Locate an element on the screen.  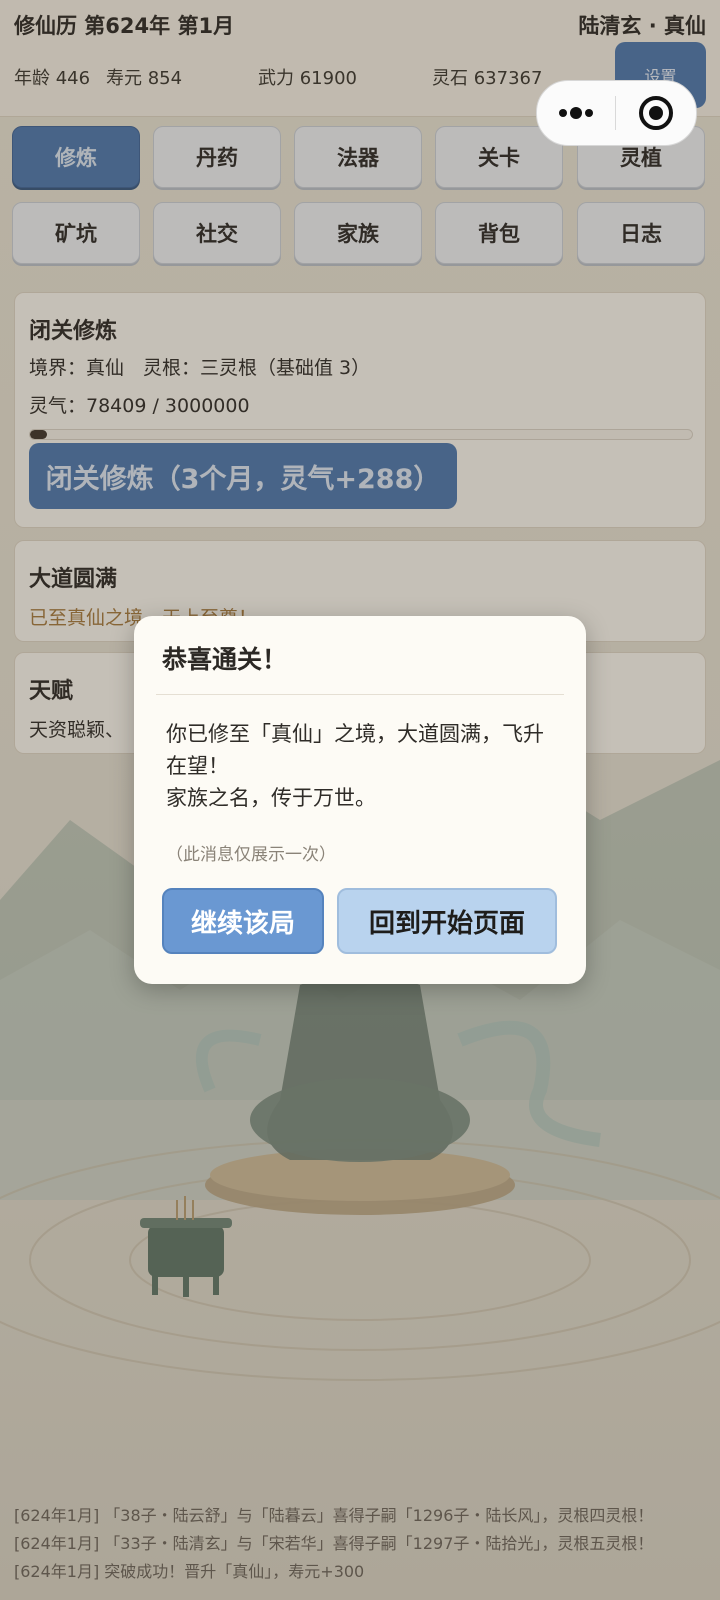
modal-body-line: 你已修至「真仙」之境，大道圆满，飞升在望！ is located at coordinates (355, 750).